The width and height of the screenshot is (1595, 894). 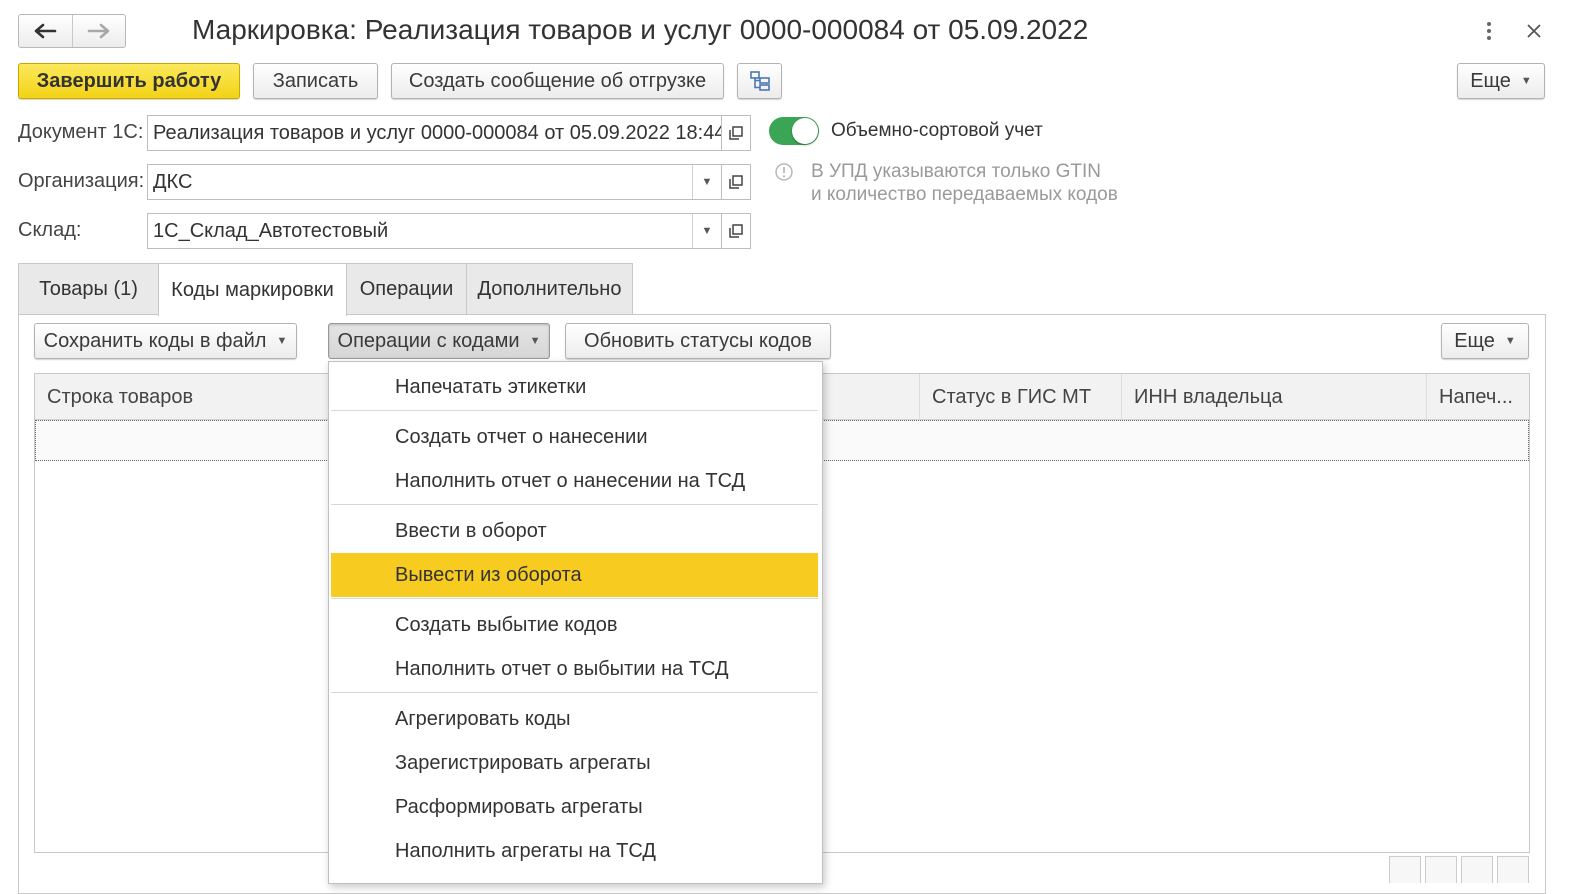 What do you see at coordinates (406, 289) in the screenshot?
I see `tab-operations: Операции` at bounding box center [406, 289].